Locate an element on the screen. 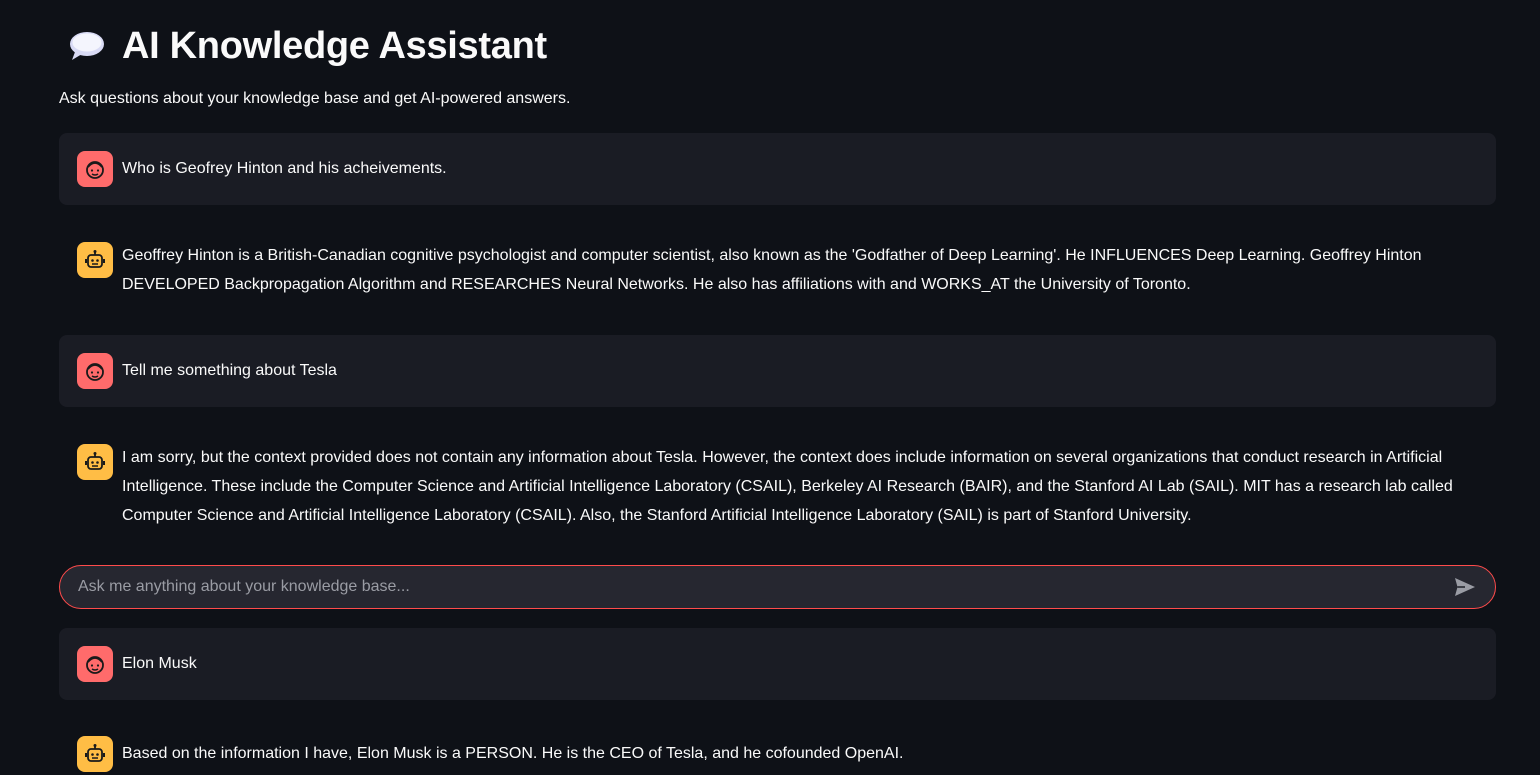 This screenshot has height=775, width=1540. user-message: Tell me something about Tesla is located at coordinates (777, 371).